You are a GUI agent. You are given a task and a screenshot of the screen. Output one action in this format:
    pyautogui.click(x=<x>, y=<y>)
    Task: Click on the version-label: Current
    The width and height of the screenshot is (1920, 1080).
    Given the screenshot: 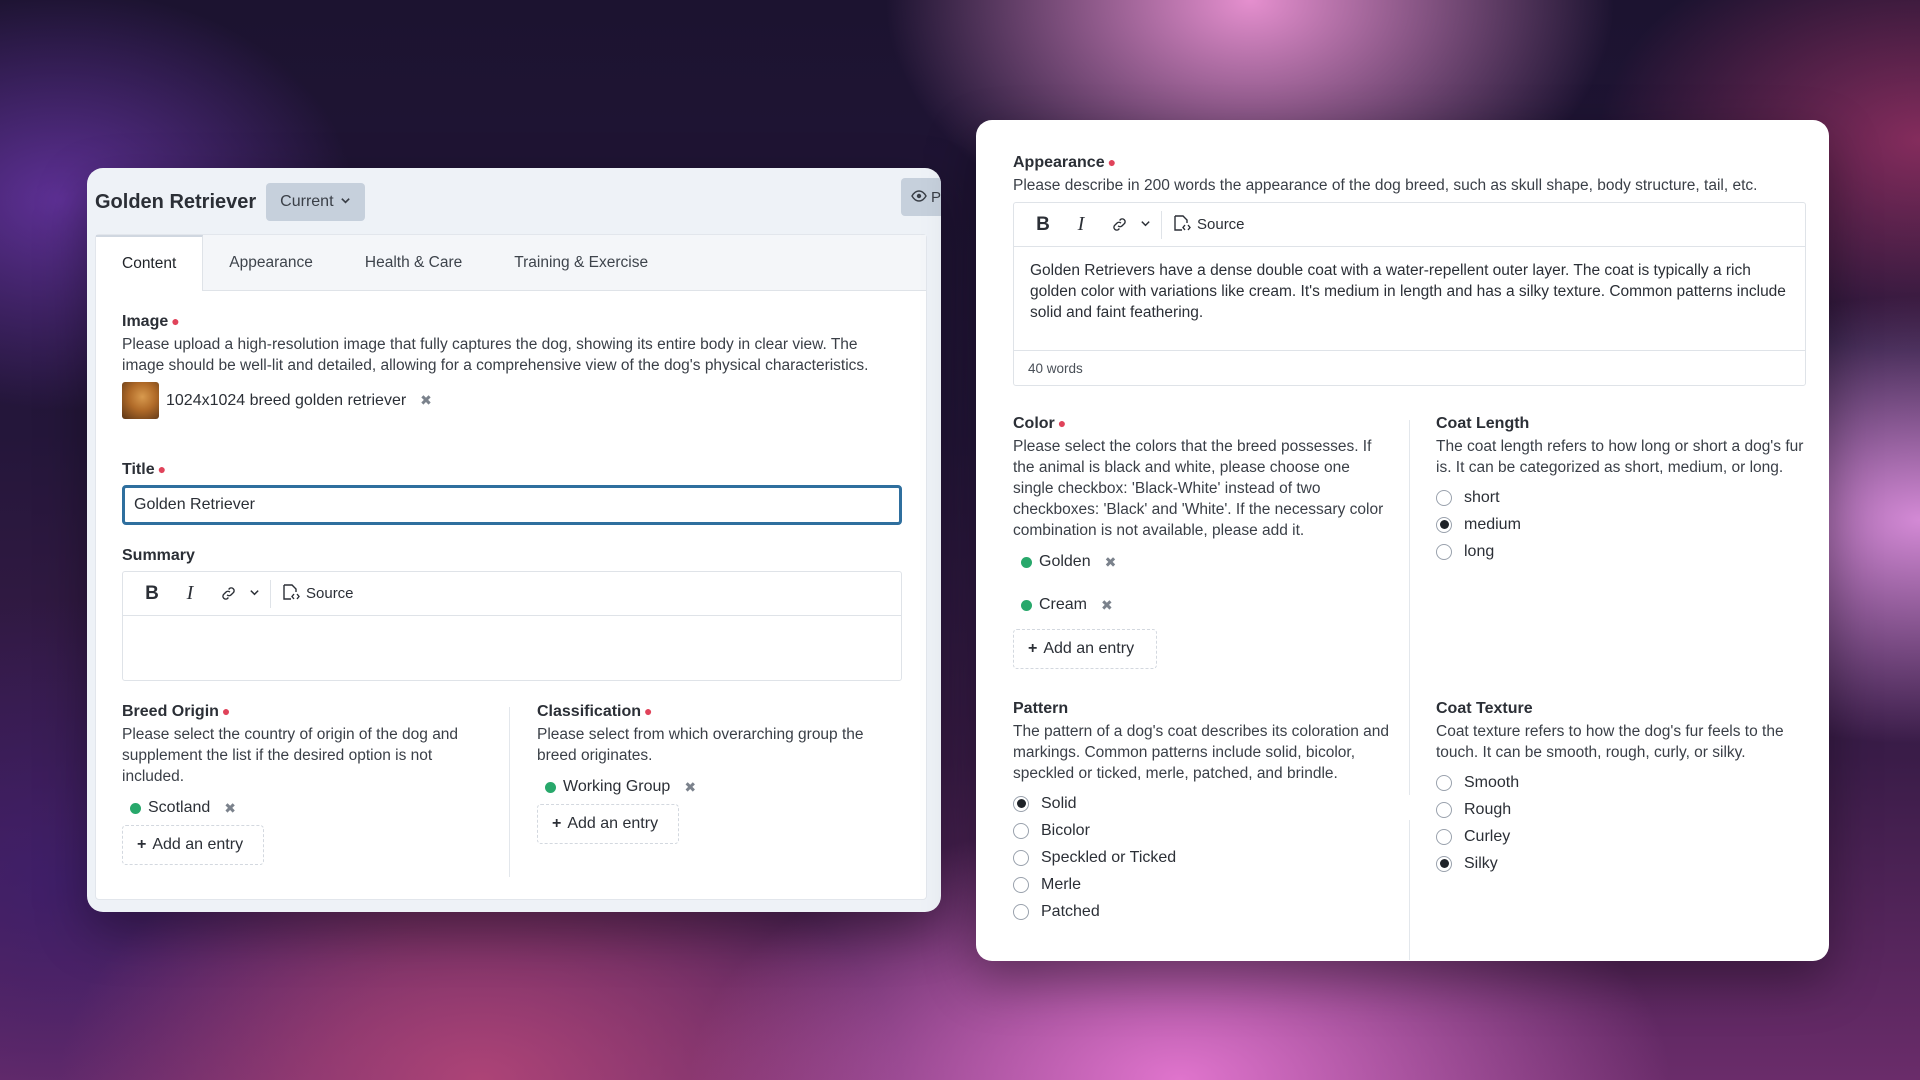 What is the action you would take?
    pyautogui.click(x=307, y=201)
    